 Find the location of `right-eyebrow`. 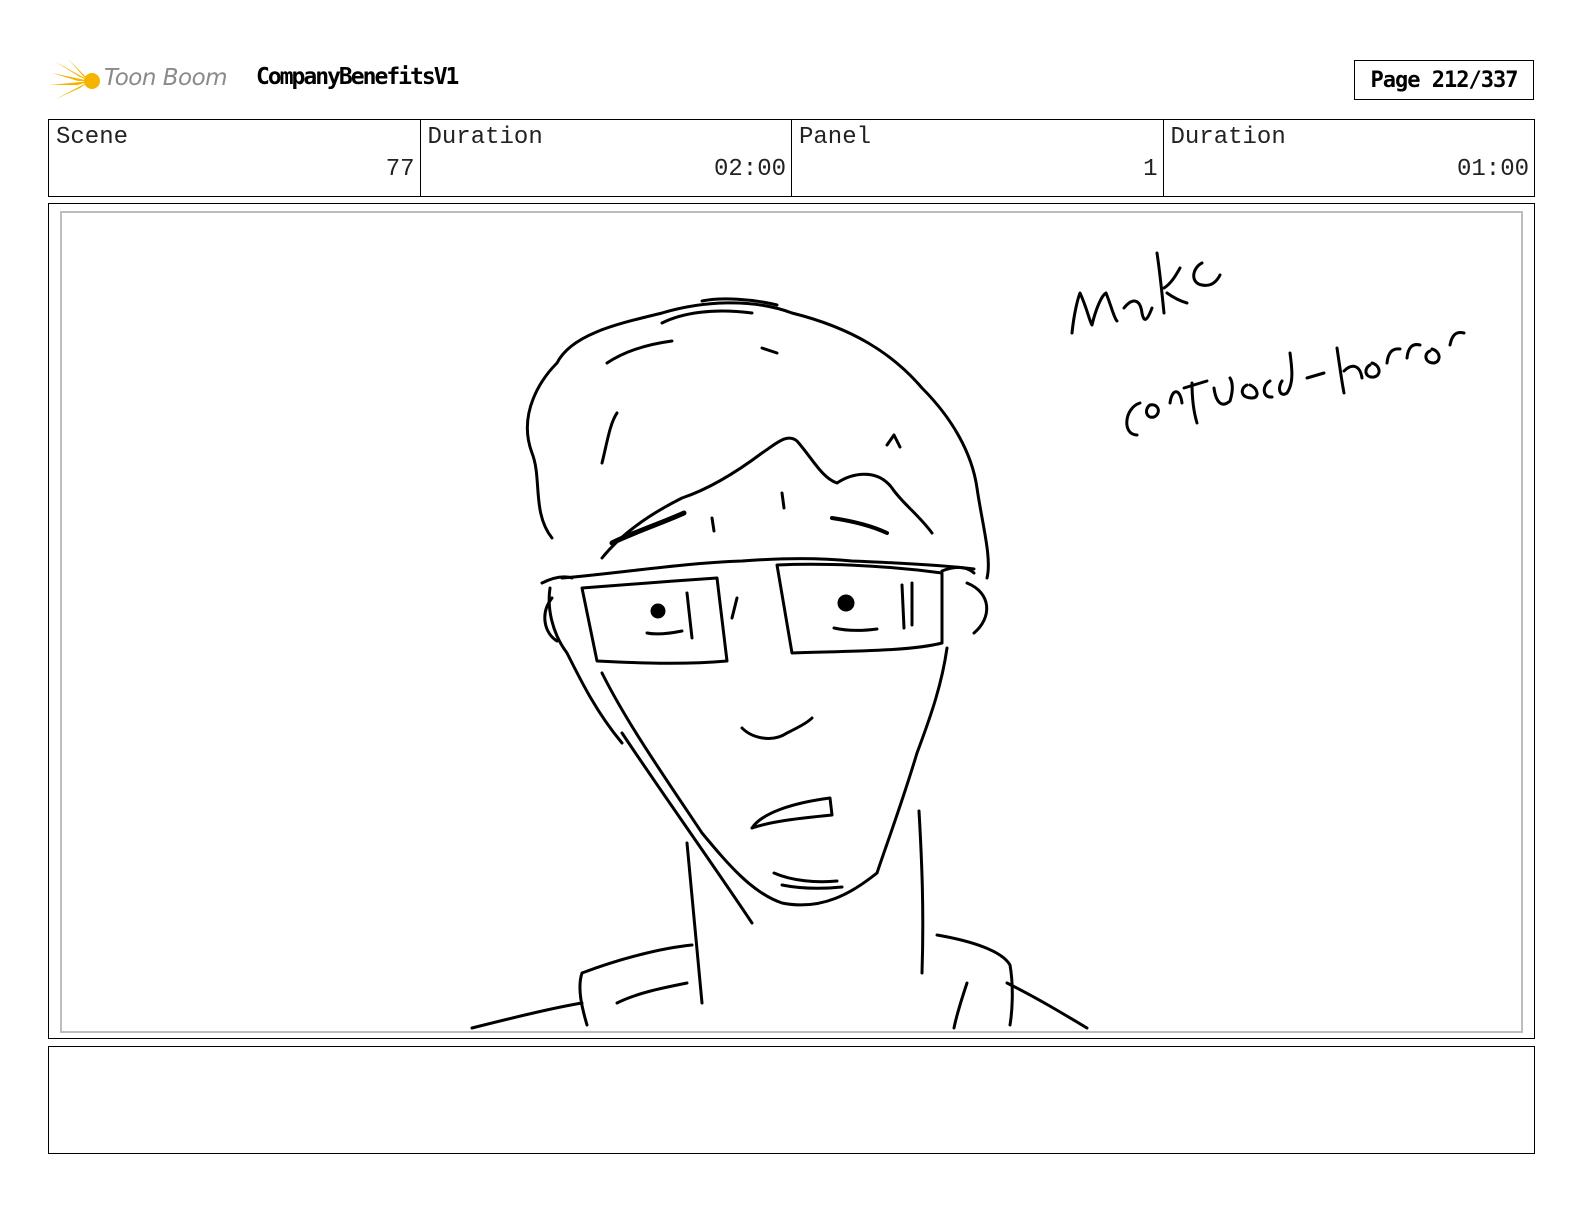

right-eyebrow is located at coordinates (859, 525).